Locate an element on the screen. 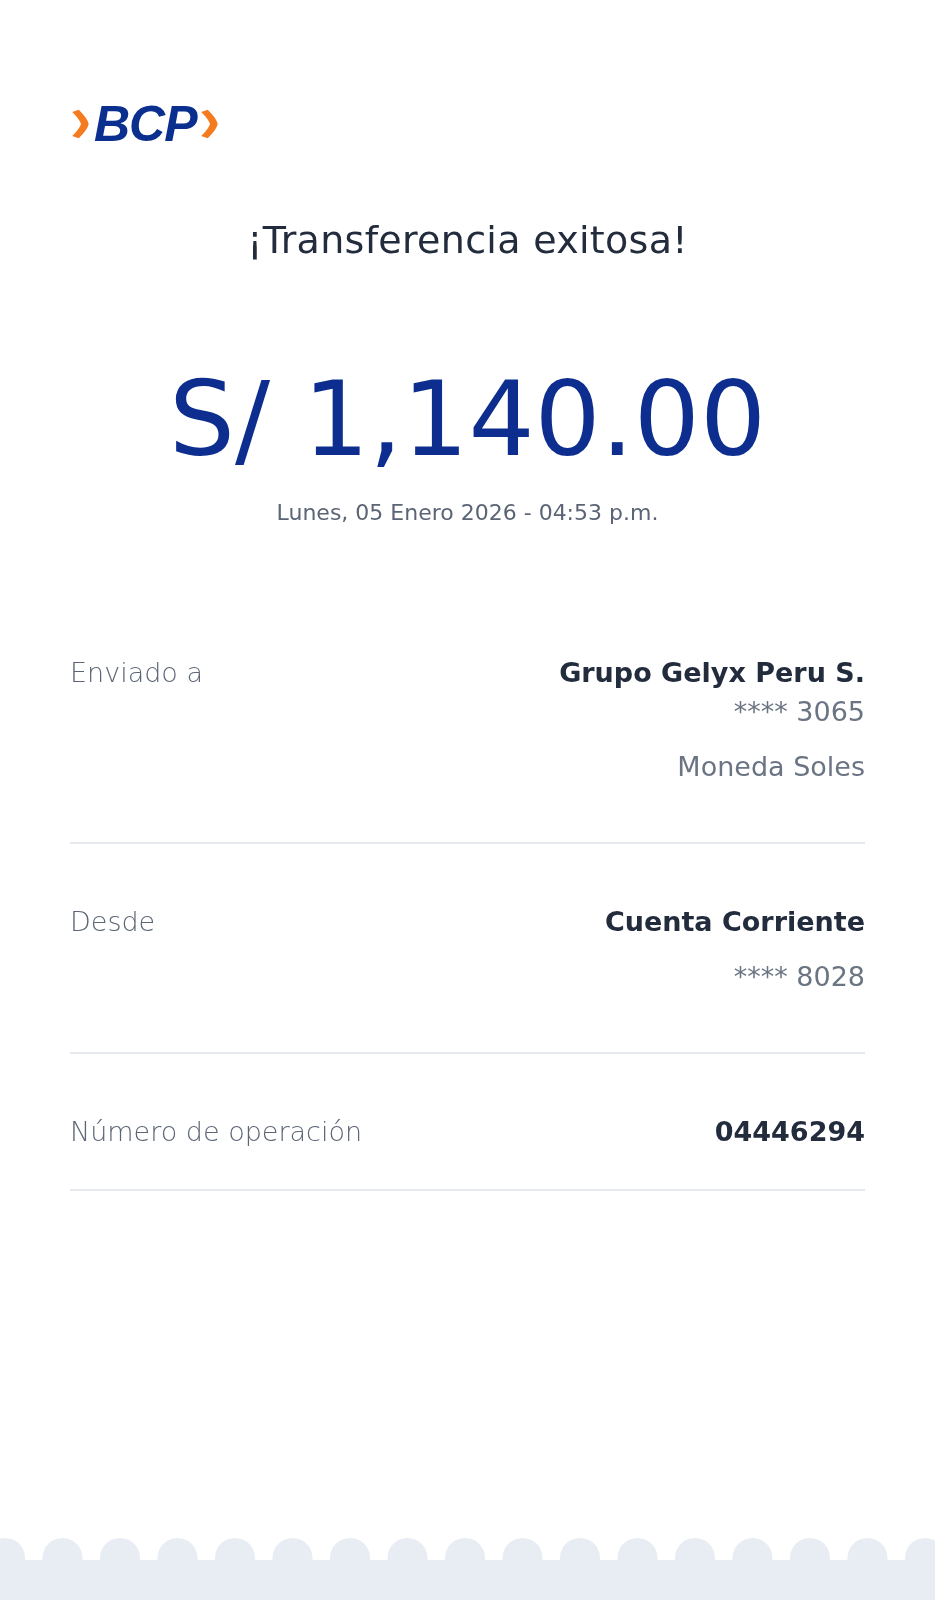  detail-label: Desde is located at coordinates (113, 923).